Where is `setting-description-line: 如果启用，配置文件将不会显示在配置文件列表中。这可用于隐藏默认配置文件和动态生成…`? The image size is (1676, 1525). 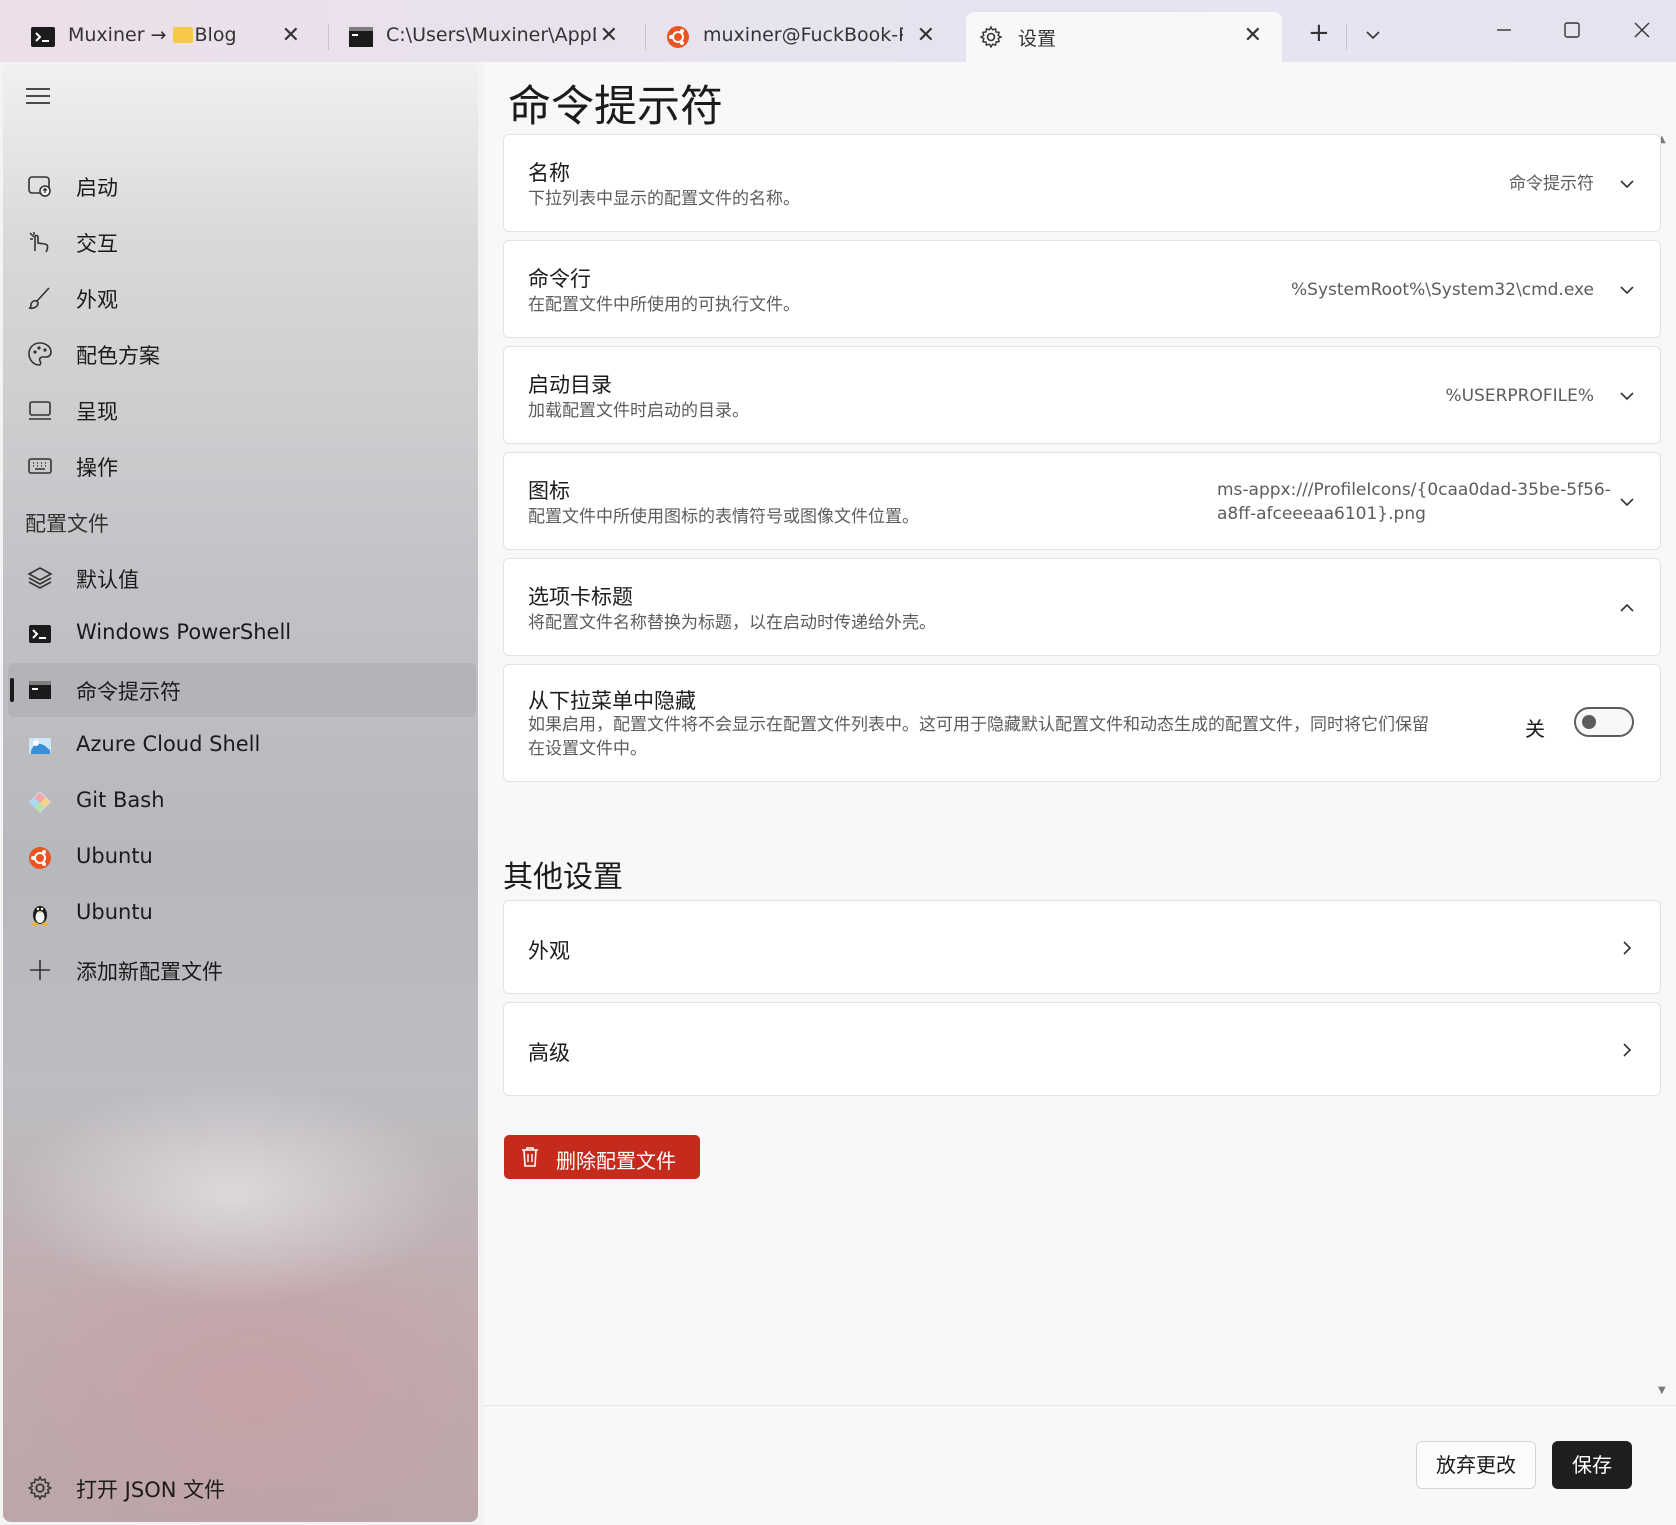
setting-description-line: 如果启用，配置文件将不会显示在配置文件列表中。这可用于隐藏默认配置文件和动态生成… is located at coordinates (978, 725).